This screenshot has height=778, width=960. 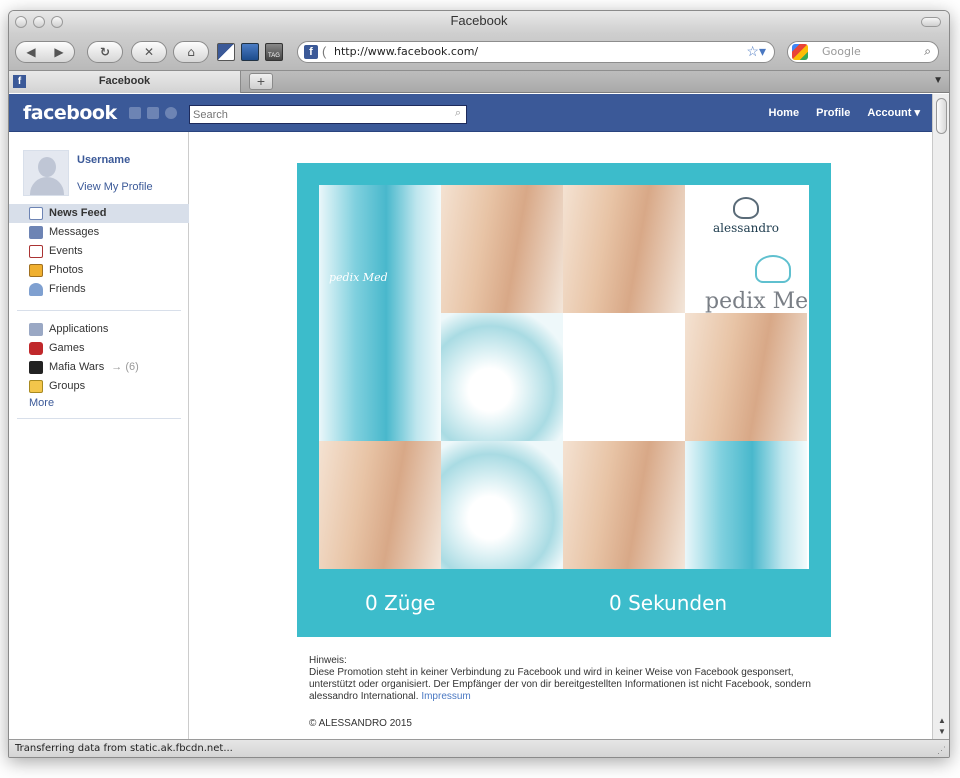 I want to click on scroll-down-icon: ▼, so click(x=942, y=731).